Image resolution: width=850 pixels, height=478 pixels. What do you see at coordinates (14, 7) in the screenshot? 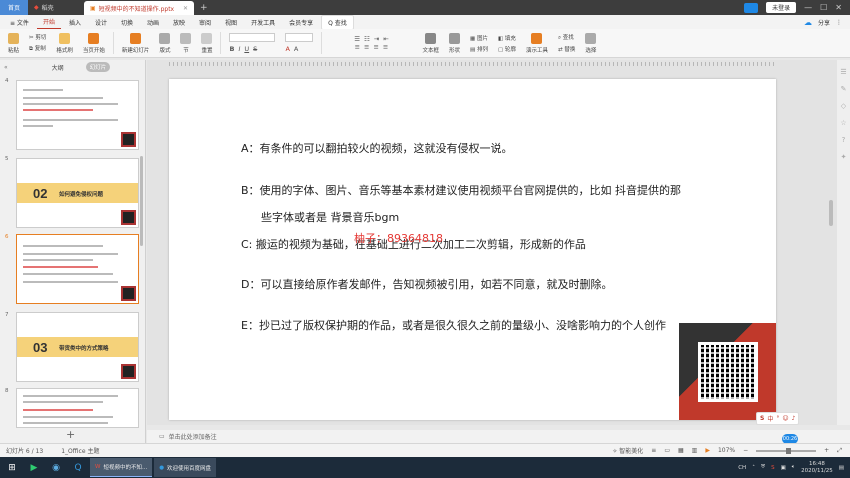
I see `tab-home: 首页` at bounding box center [14, 7].